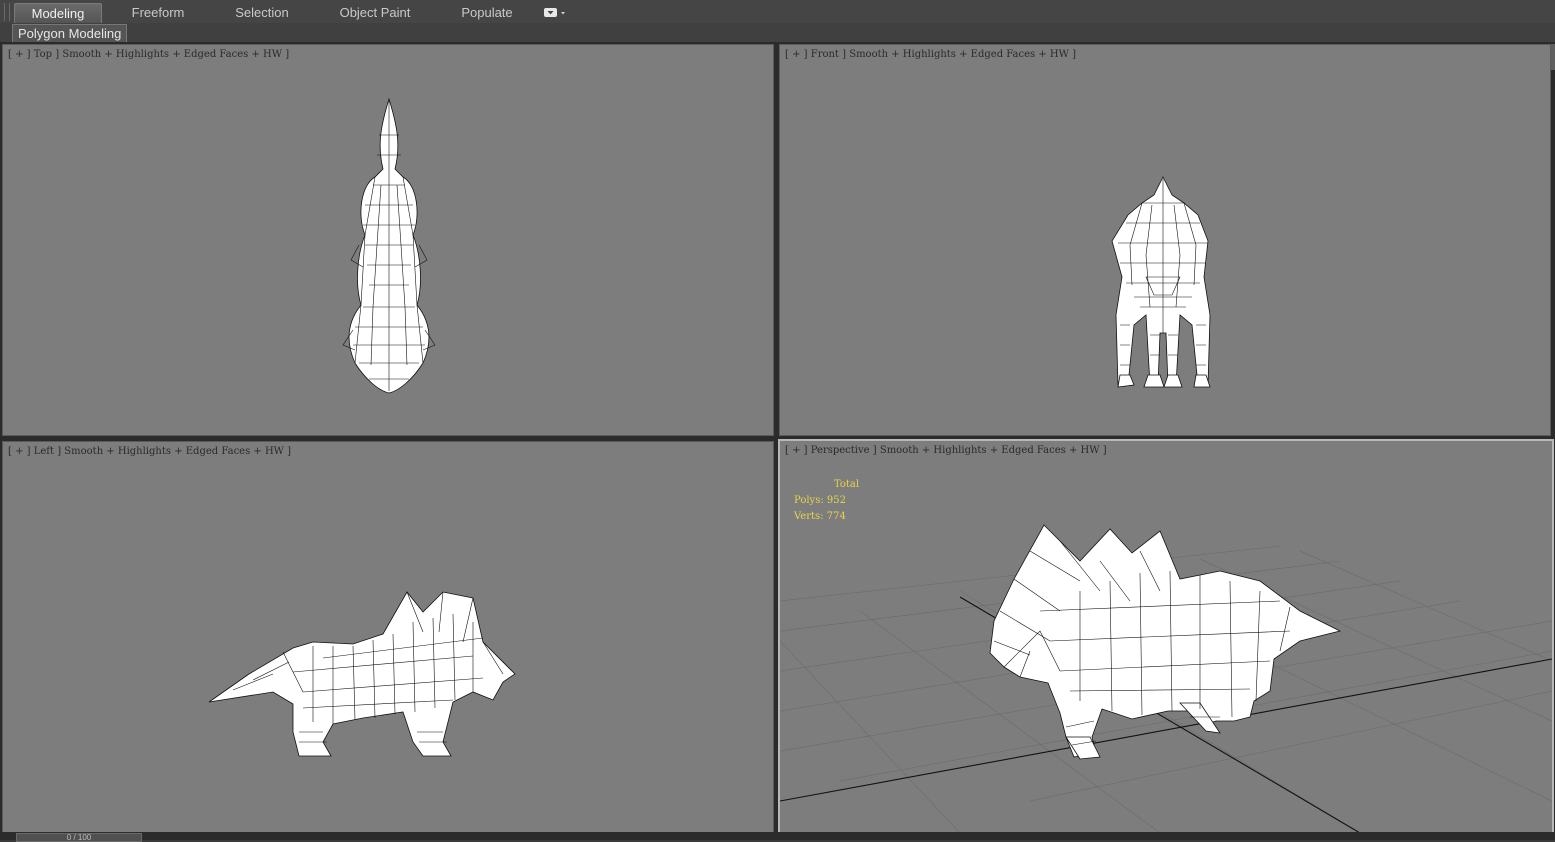 The image size is (1555, 842). Describe the element at coordinates (58, 13) in the screenshot. I see `tab-modeling: Modeling` at that location.